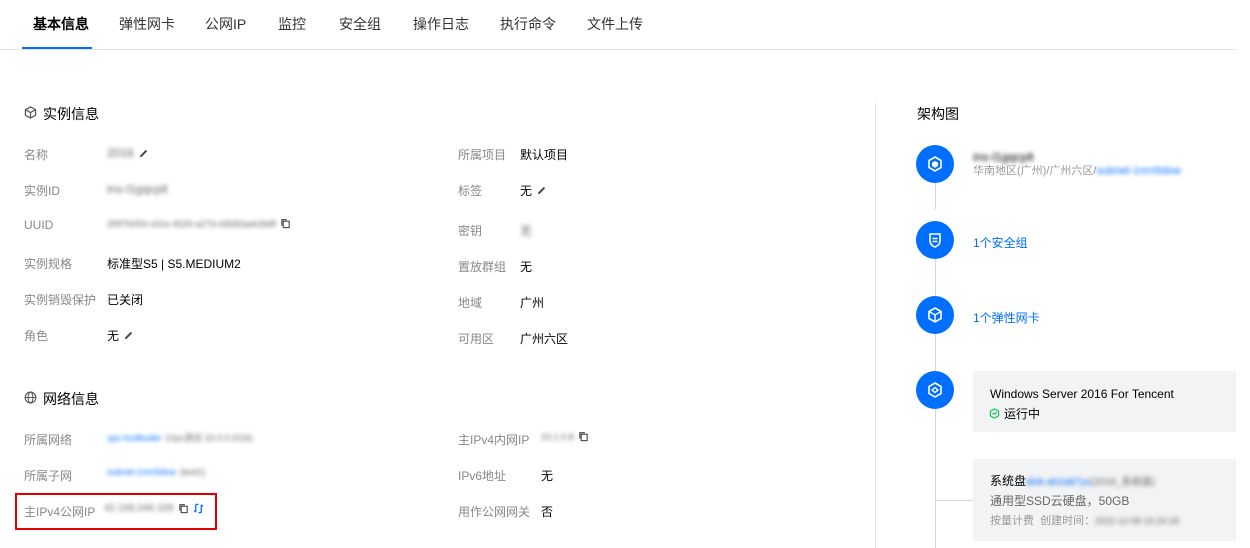 This screenshot has height=548, width=1250. What do you see at coordinates (128, 153) in the screenshot?
I see `value-name: 2016` at bounding box center [128, 153].